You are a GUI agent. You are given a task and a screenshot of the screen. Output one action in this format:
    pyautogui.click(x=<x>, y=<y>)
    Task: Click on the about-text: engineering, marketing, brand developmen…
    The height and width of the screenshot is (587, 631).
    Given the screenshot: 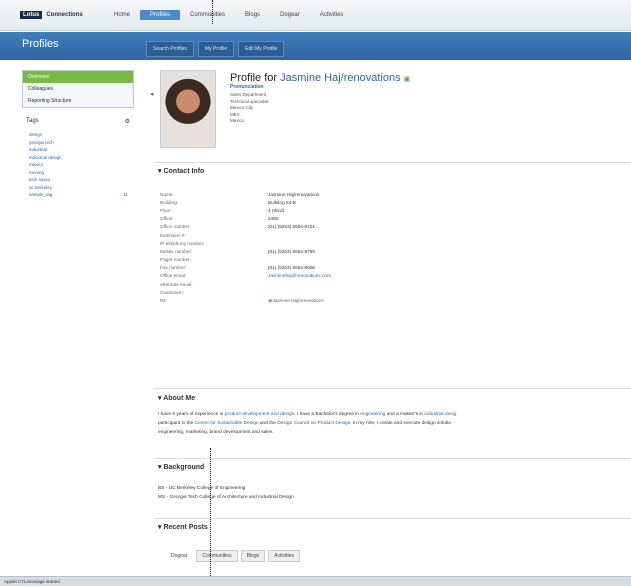 What is the action you would take?
    pyautogui.click(x=216, y=432)
    